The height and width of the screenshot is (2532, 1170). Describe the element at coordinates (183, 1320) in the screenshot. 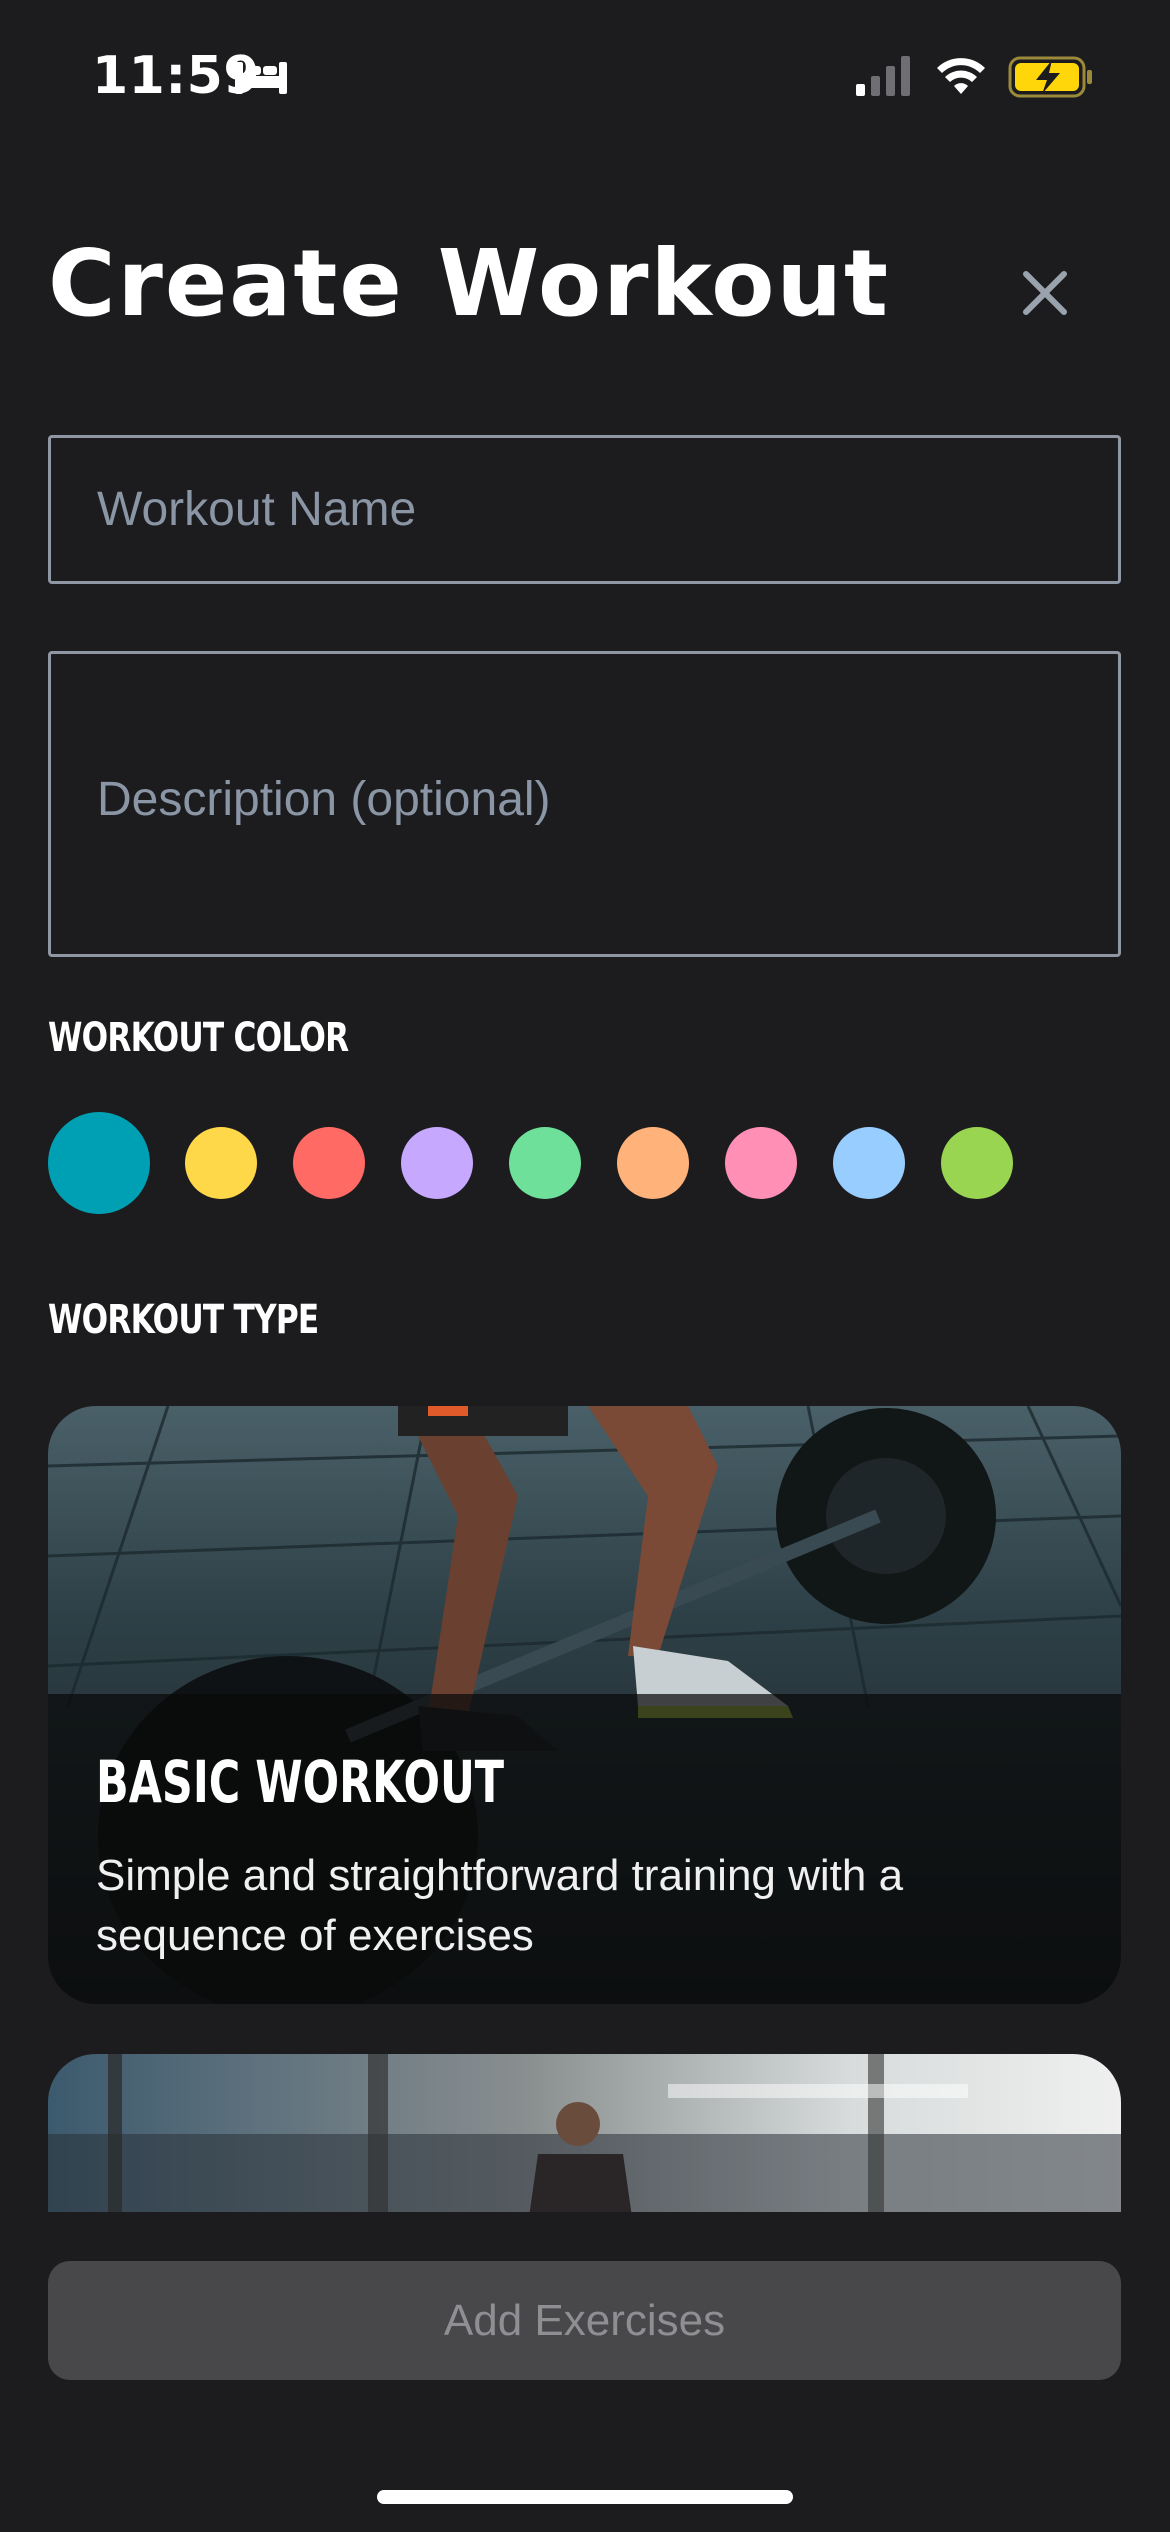

I see `workout-type-label: WORKOUT TYPE` at that location.